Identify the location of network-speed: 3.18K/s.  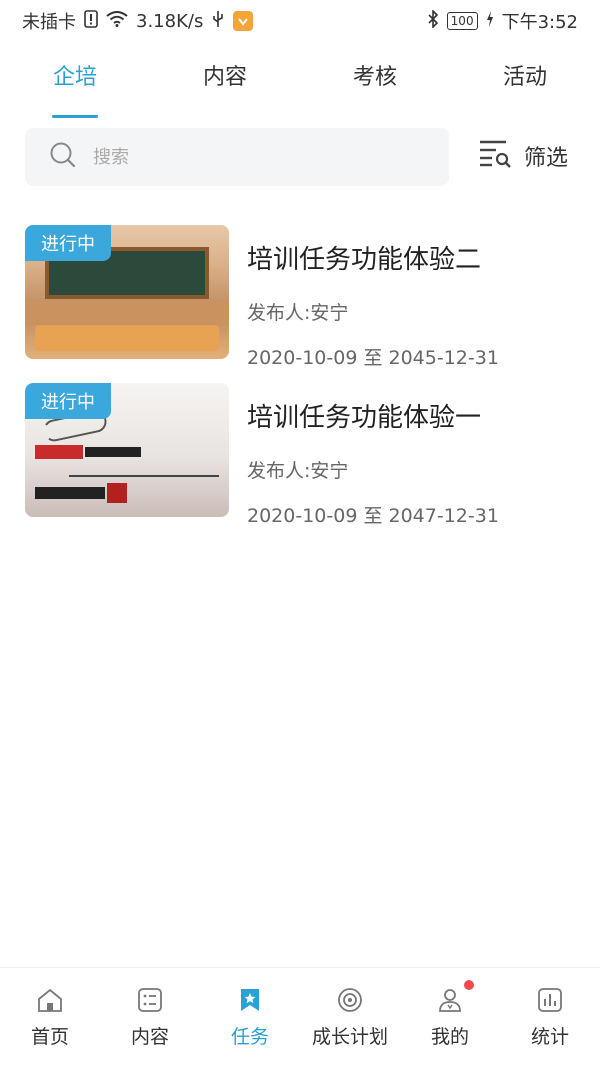
(170, 21).